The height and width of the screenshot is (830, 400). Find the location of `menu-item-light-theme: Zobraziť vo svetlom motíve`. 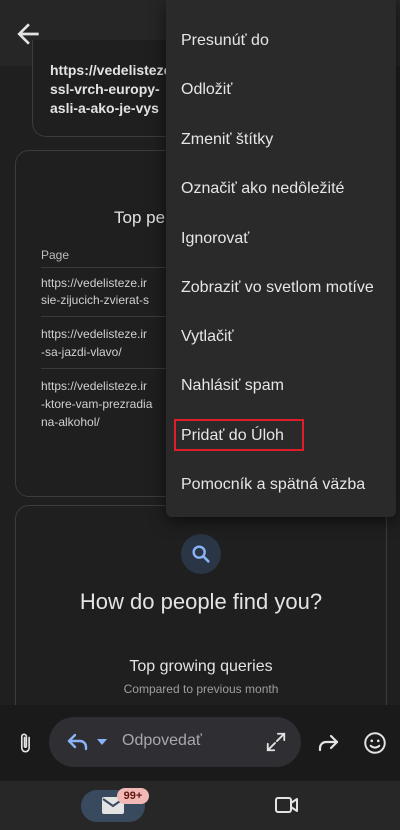

menu-item-light-theme: Zobraziť vo svetlom motíve is located at coordinates (277, 288).